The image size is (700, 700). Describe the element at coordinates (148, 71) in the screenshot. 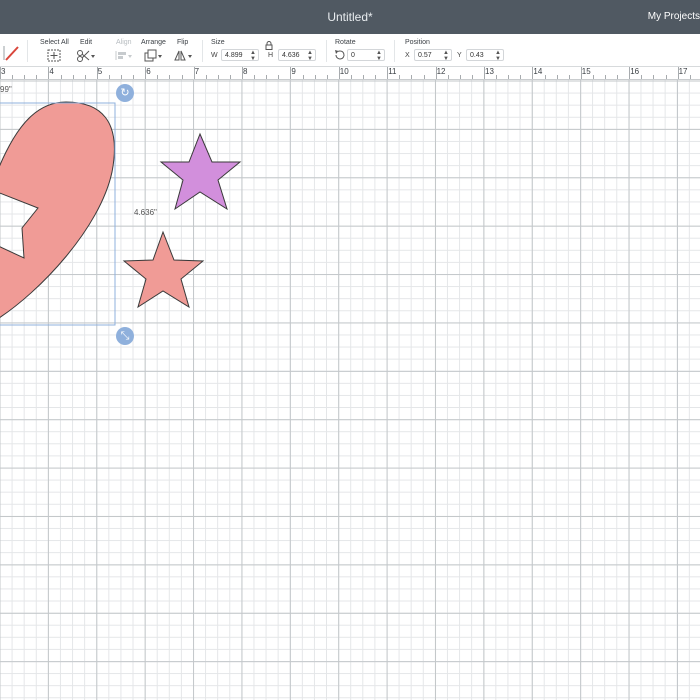

I see `ruler-label: 6` at that location.